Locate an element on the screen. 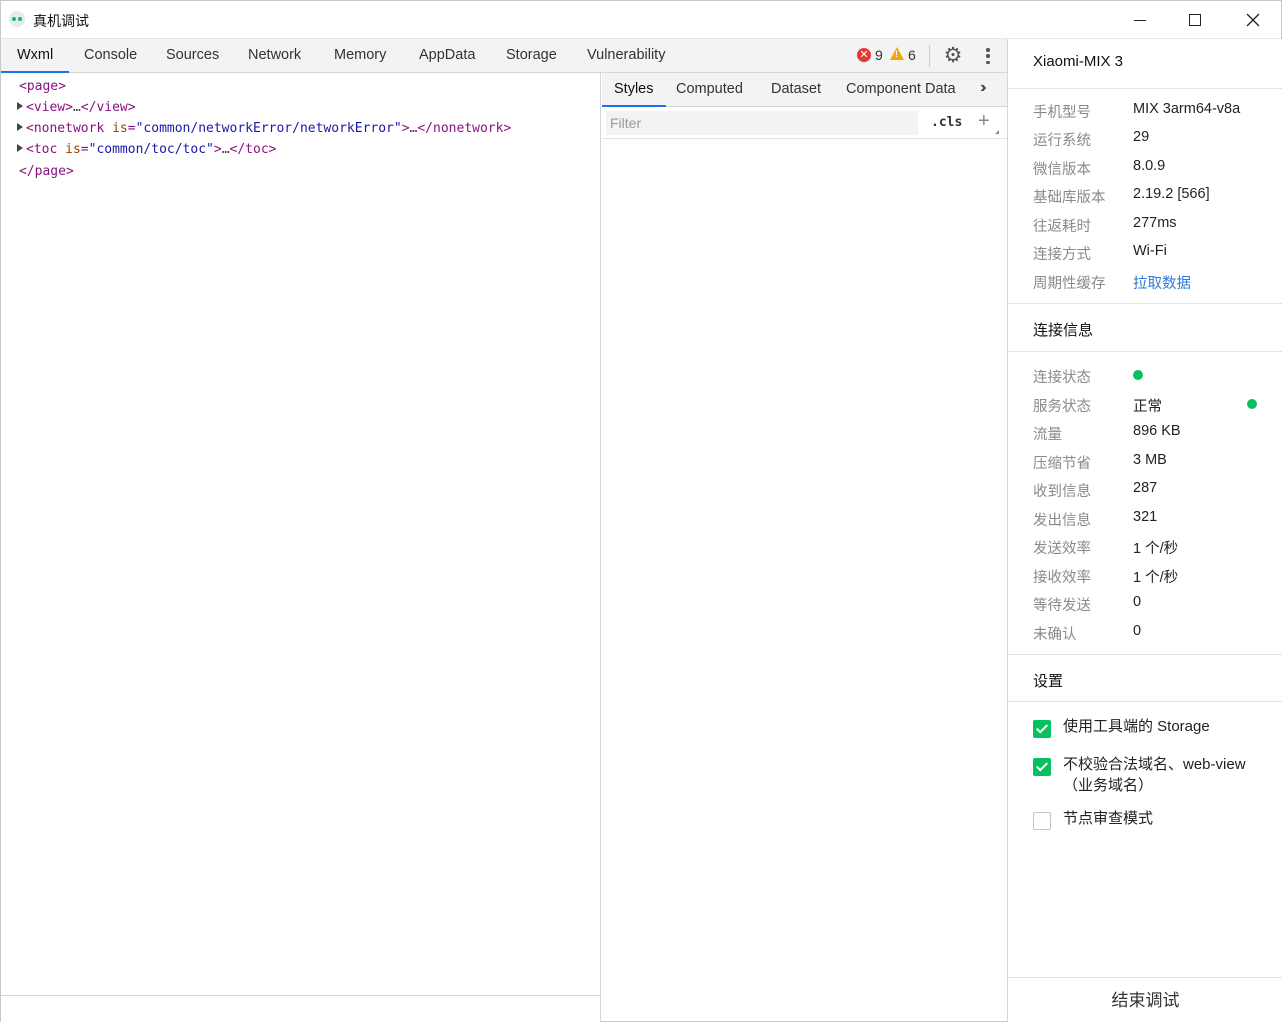  connection-status-dot-icon is located at coordinates (1138, 375).